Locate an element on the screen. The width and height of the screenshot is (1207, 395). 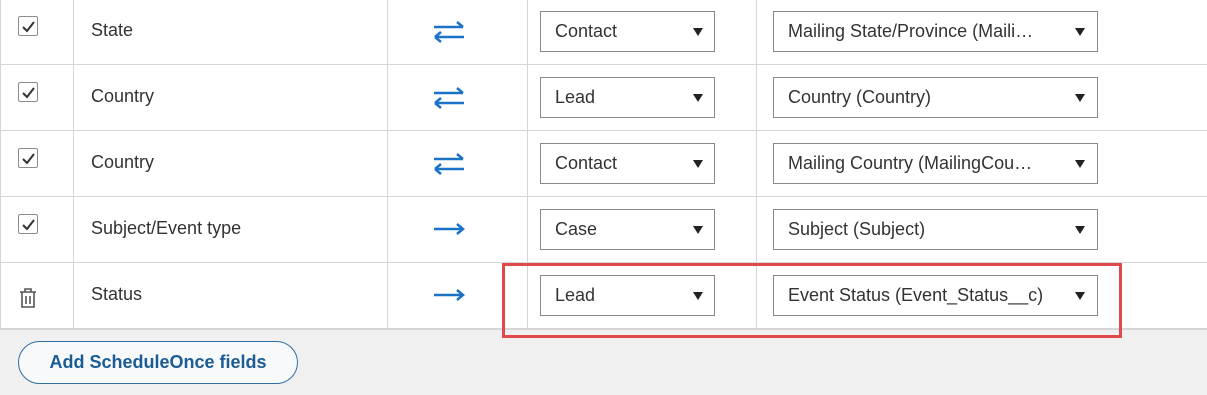
trash-icon is located at coordinates (28, 298).